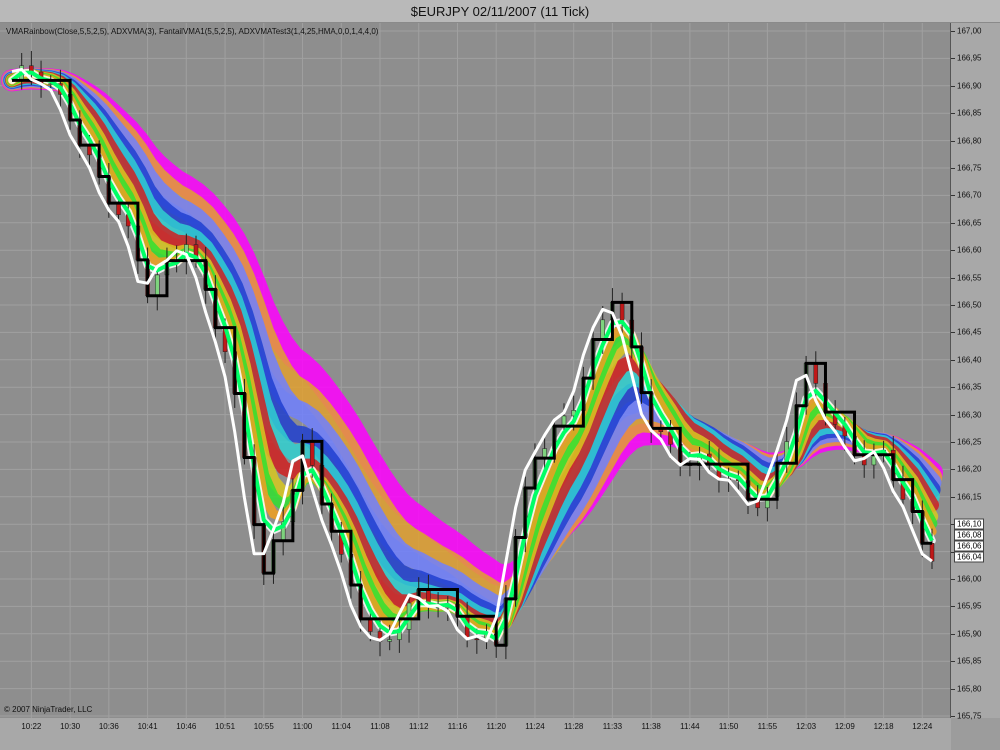 The width and height of the screenshot is (1000, 750). What do you see at coordinates (969, 332) in the screenshot?
I see `price-tick-label: 166,45` at bounding box center [969, 332].